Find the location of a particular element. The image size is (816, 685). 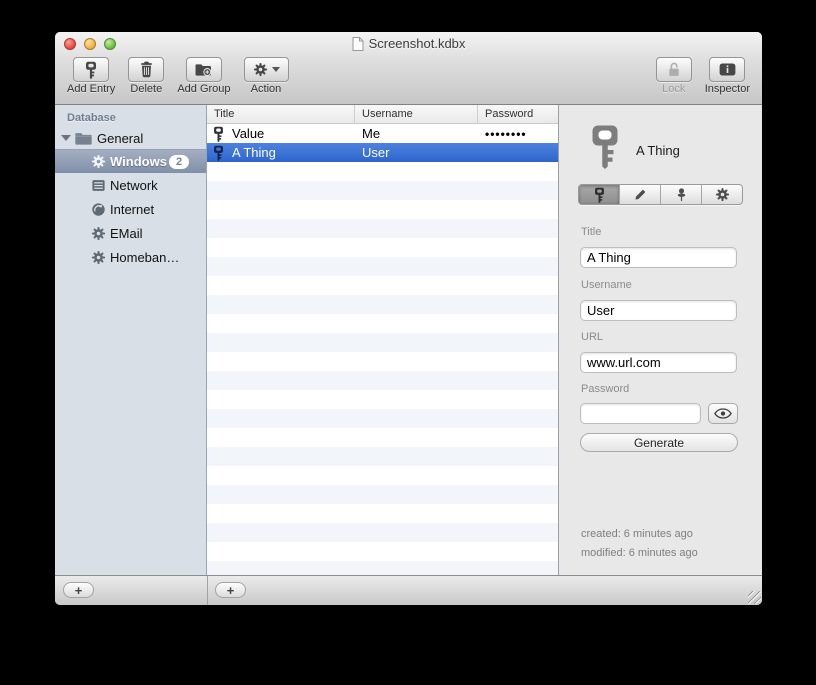

entry-username: User is located at coordinates (376, 152).